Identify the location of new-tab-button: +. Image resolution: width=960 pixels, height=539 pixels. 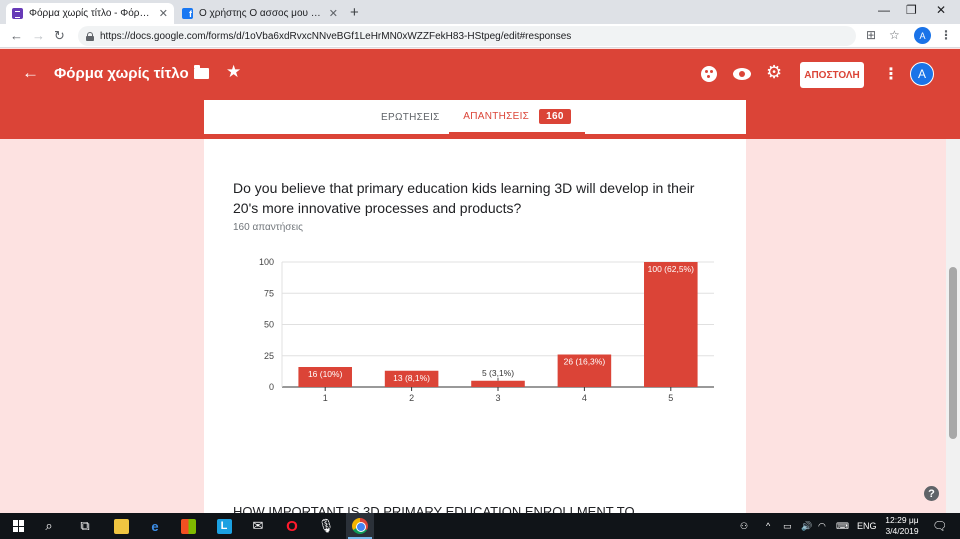
(354, 12).